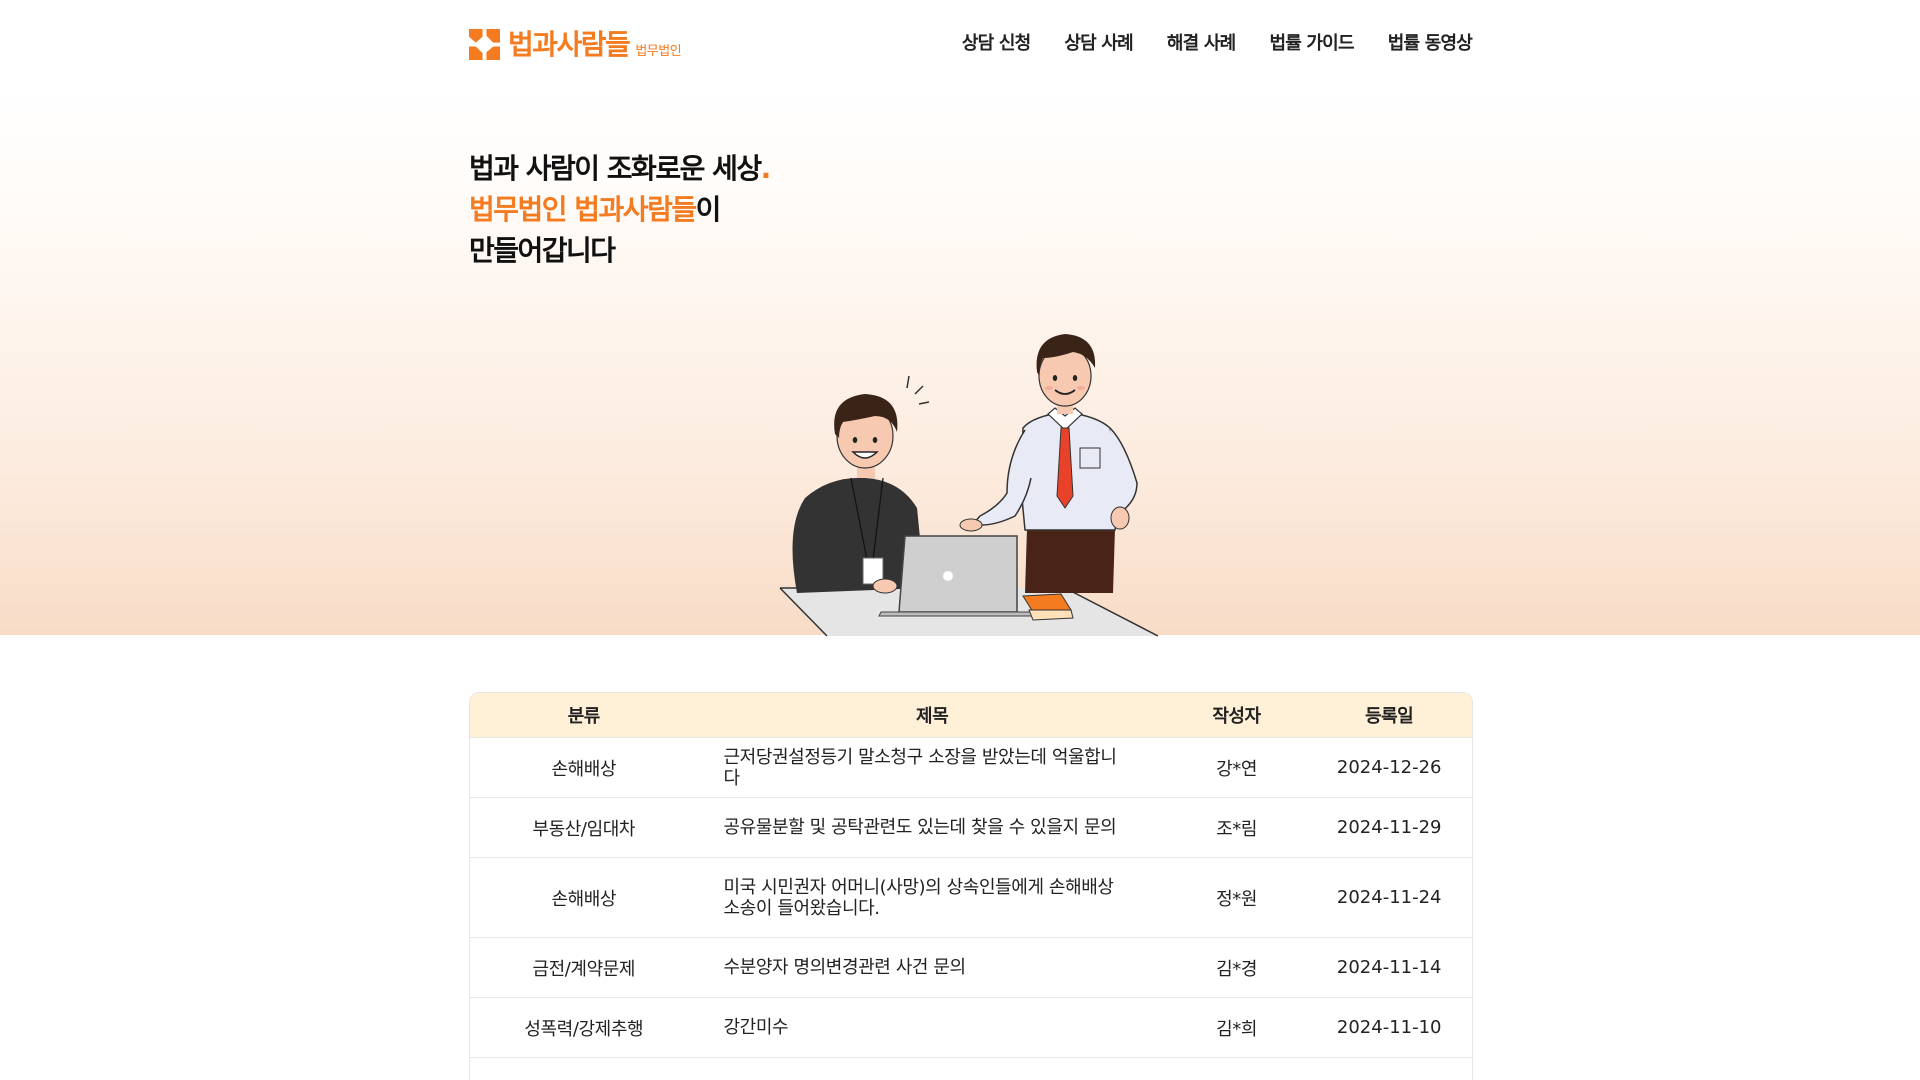 This screenshot has height=1080, width=1920. Describe the element at coordinates (932, 967) in the screenshot. I see `row-title: 수분양자 명의변경관련 사건 문의` at that location.